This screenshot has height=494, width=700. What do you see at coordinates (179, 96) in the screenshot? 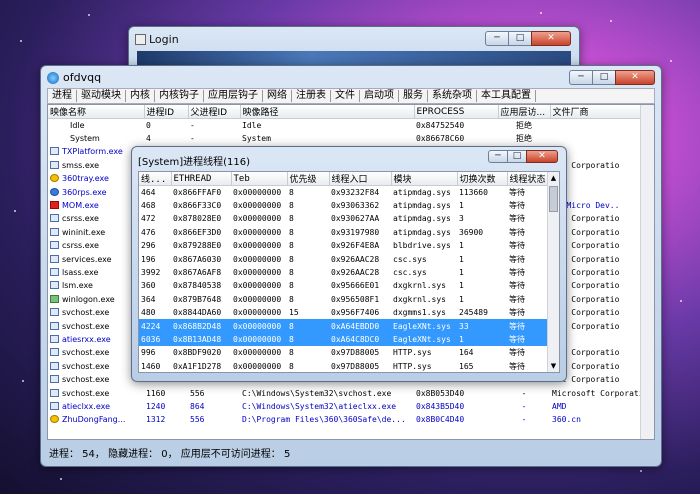
I see `tab-kernel-hooks: 内核钩子` at bounding box center [179, 96].